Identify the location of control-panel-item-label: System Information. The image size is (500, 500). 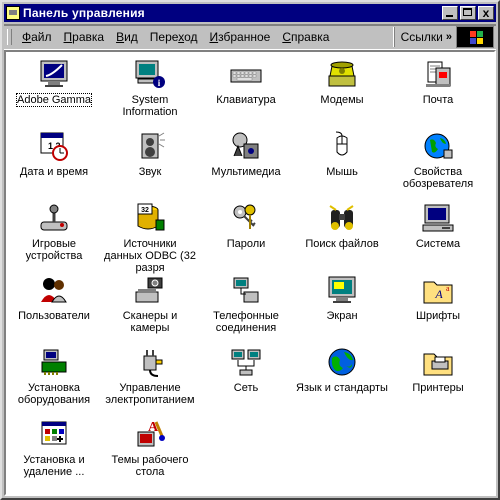
(150, 106).